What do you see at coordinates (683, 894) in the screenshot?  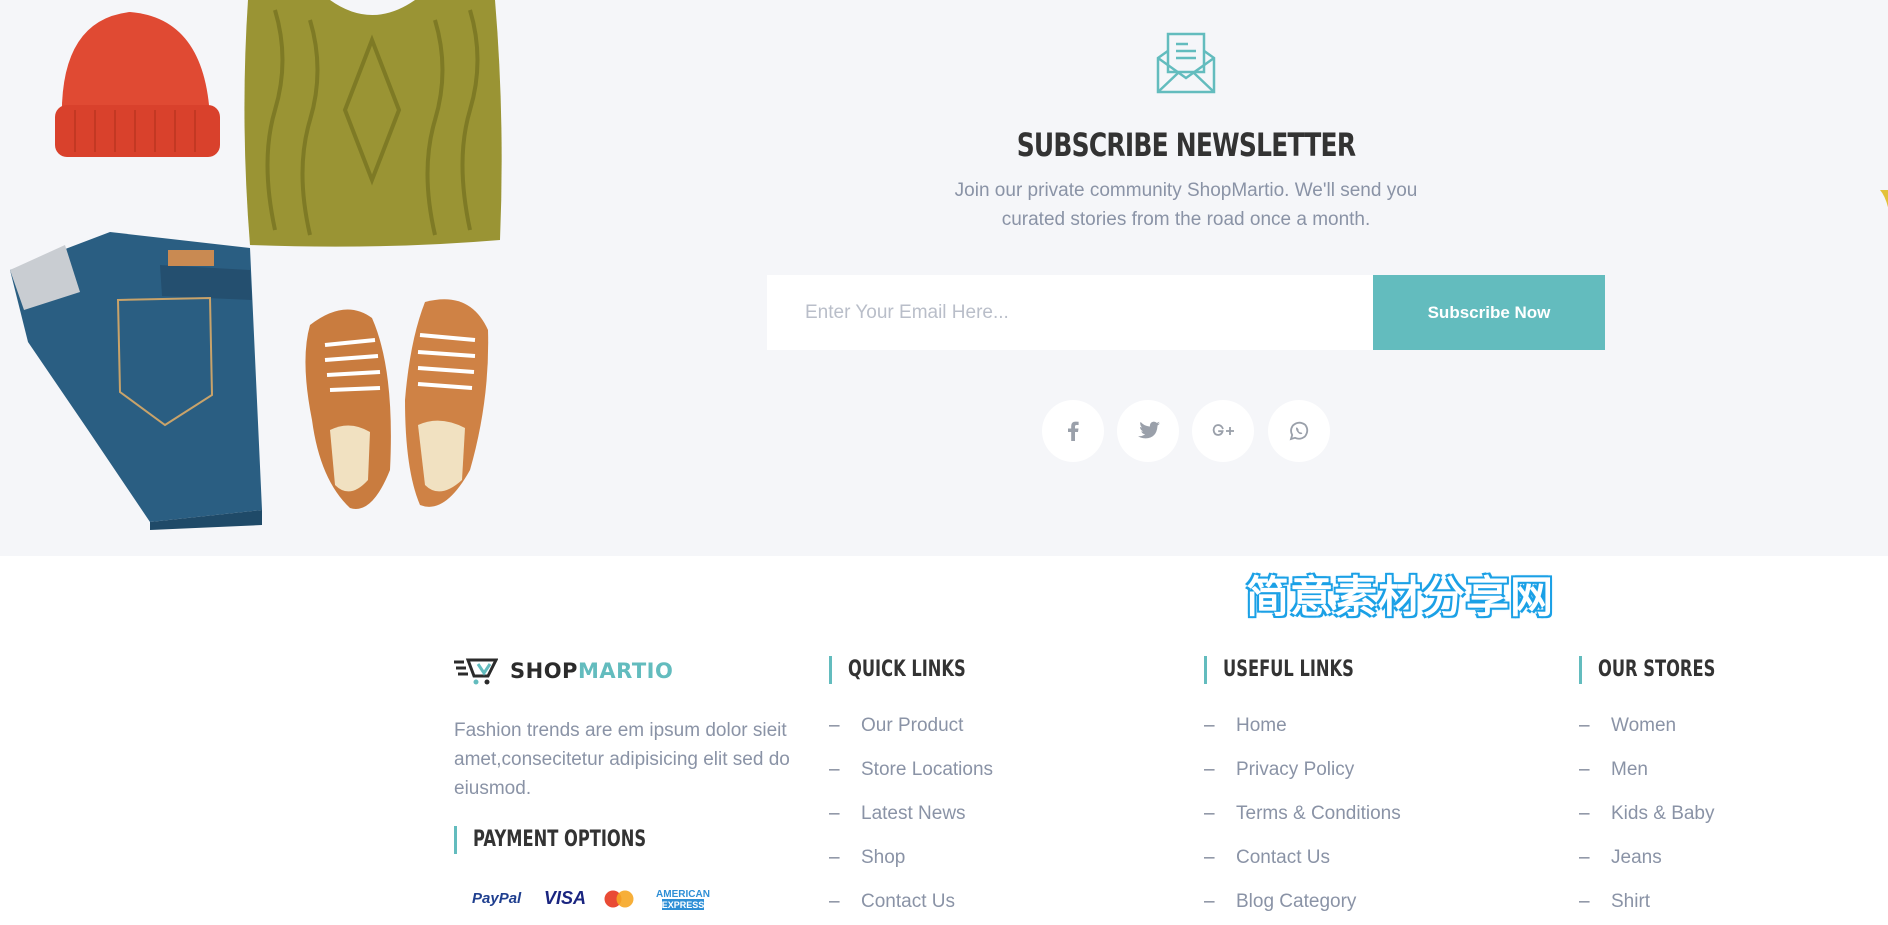 I see `amex-line: AMERICAN` at bounding box center [683, 894].